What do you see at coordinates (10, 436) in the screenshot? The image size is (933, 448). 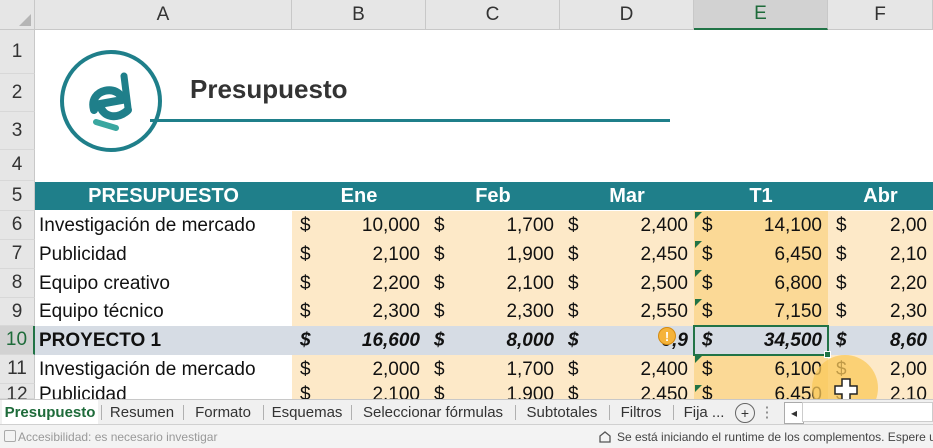 I see `accessibility-icon` at bounding box center [10, 436].